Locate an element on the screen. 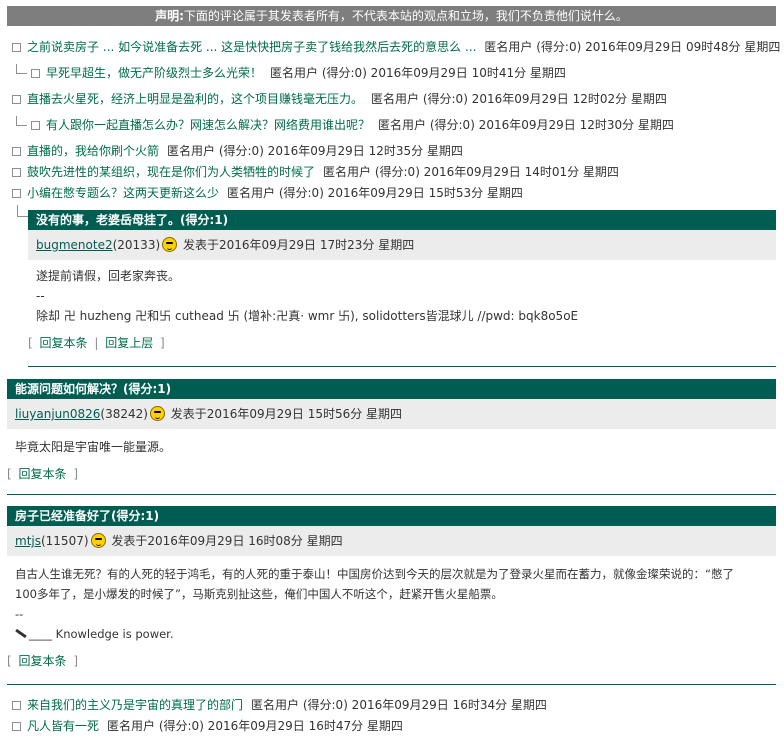  disclaimer-label: 声明: is located at coordinates (169, 16).